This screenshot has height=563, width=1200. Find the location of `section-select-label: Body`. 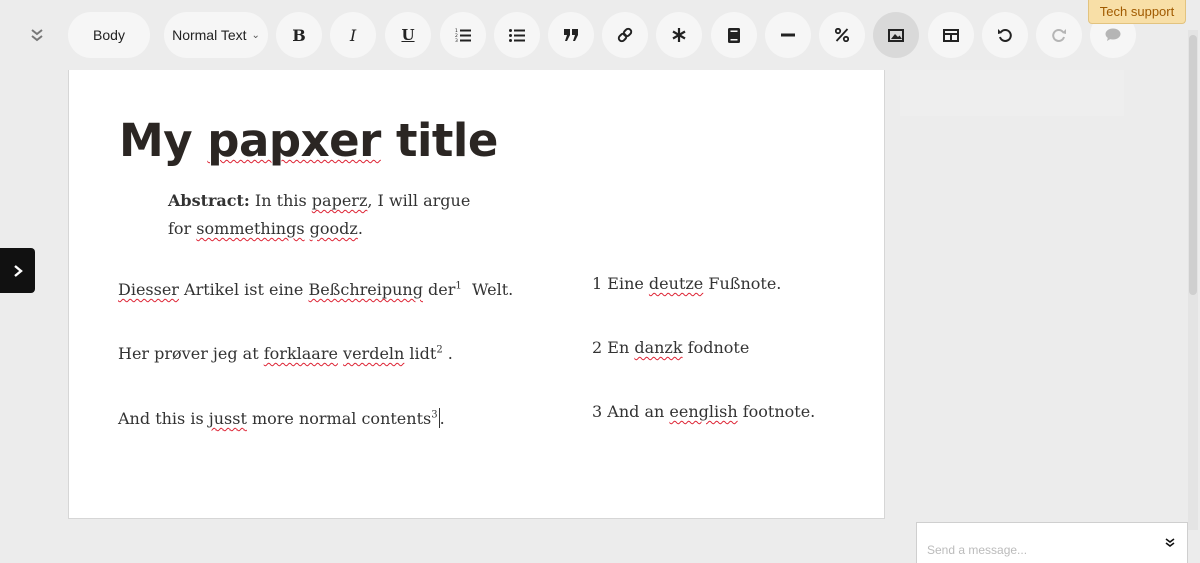

section-select-label: Body is located at coordinates (109, 35).